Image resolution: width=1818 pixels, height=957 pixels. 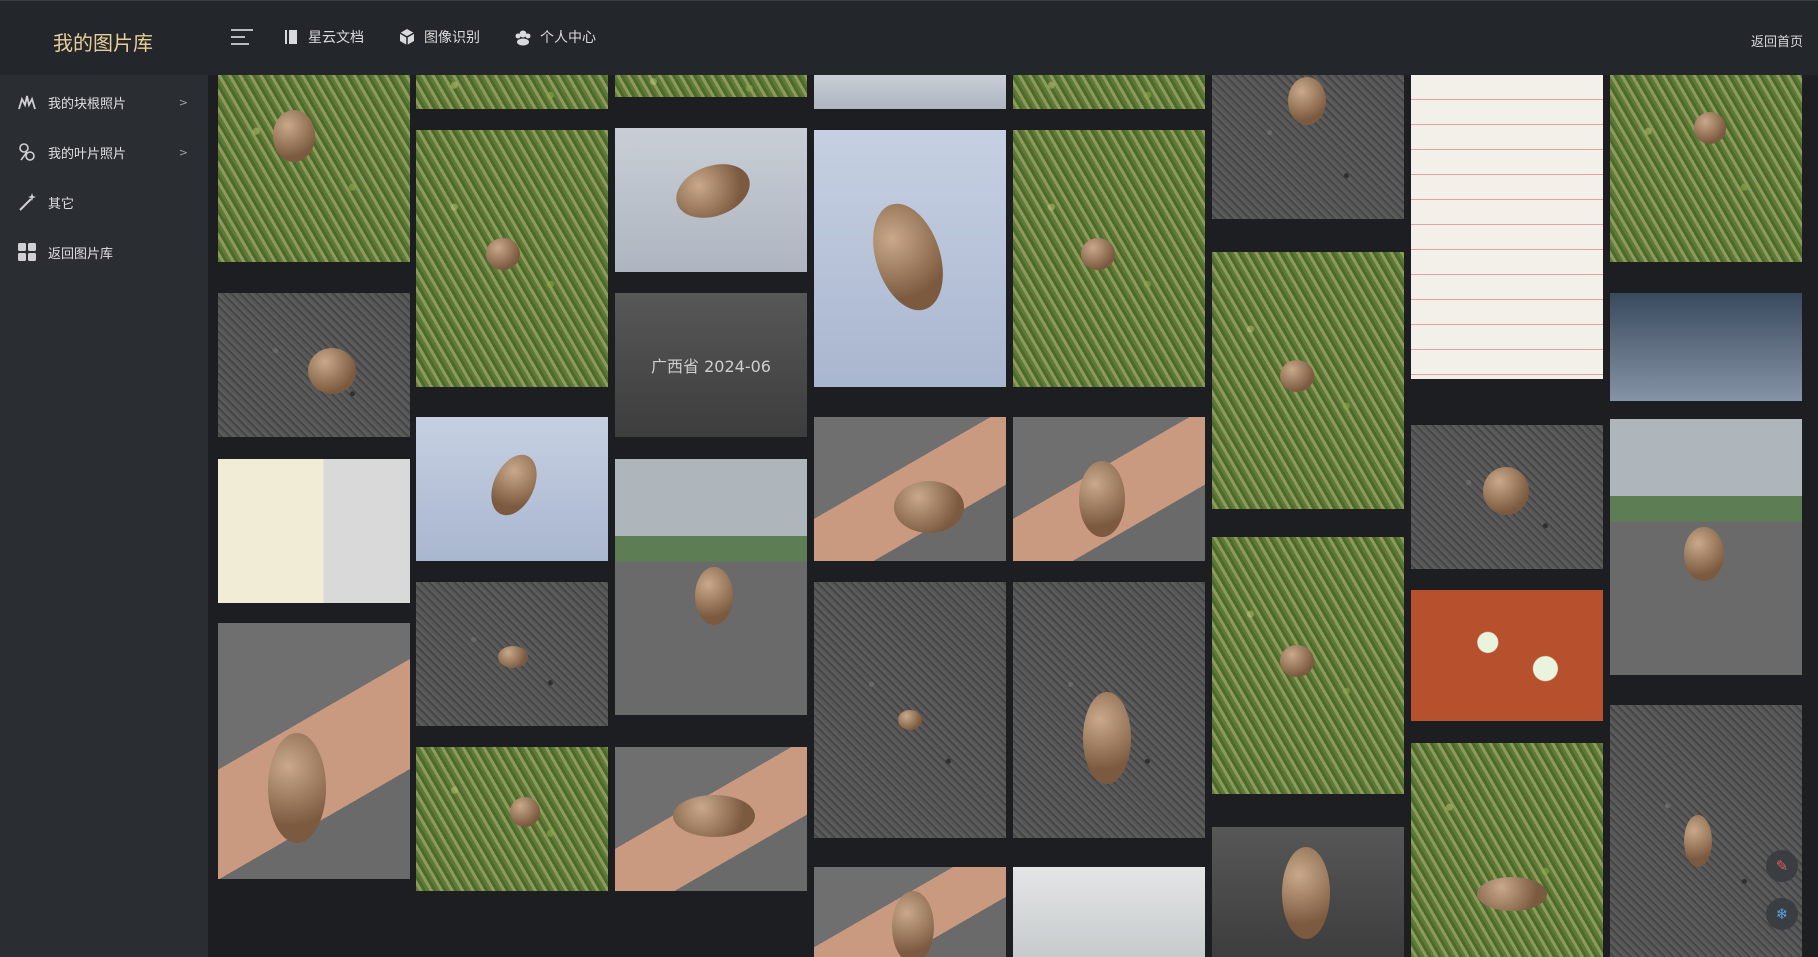 What do you see at coordinates (27, 202) in the screenshot?
I see `magic-wand-icon` at bounding box center [27, 202].